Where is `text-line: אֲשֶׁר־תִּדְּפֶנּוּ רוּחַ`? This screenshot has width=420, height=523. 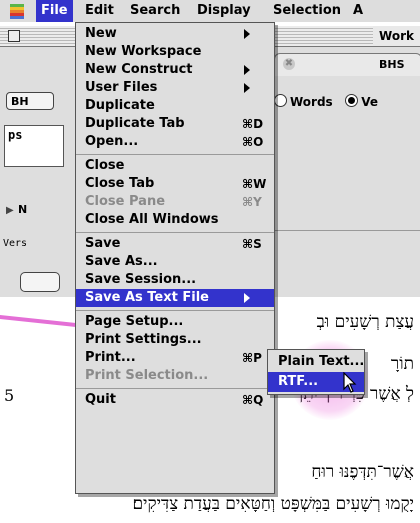
text-line: אֲשֶׁר־תִּדְּפֶנּוּ רוּחַ is located at coordinates (362, 472).